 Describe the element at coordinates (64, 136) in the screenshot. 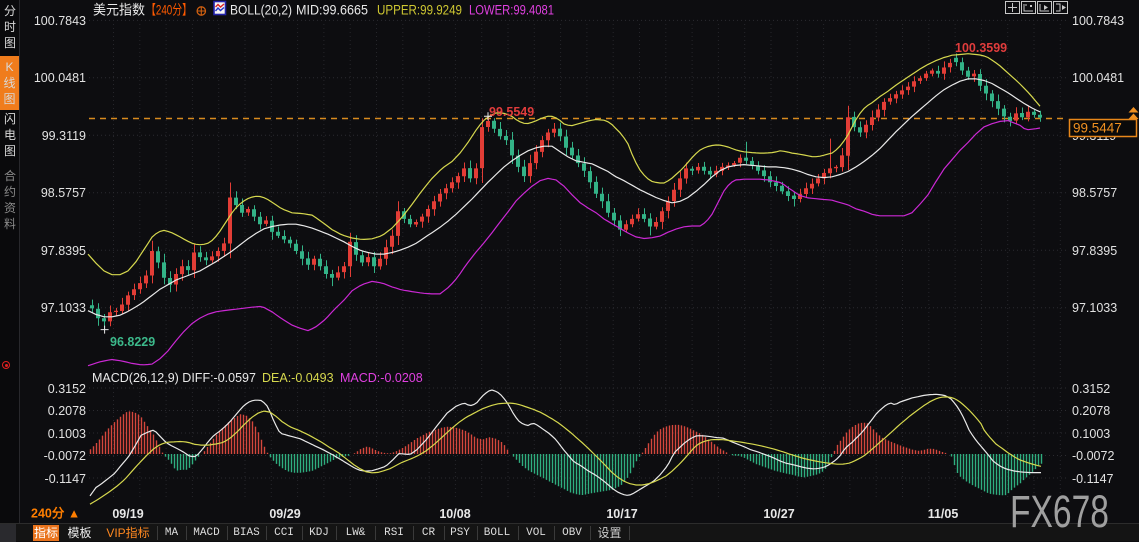

I see `svg-text: 99.3119` at that location.